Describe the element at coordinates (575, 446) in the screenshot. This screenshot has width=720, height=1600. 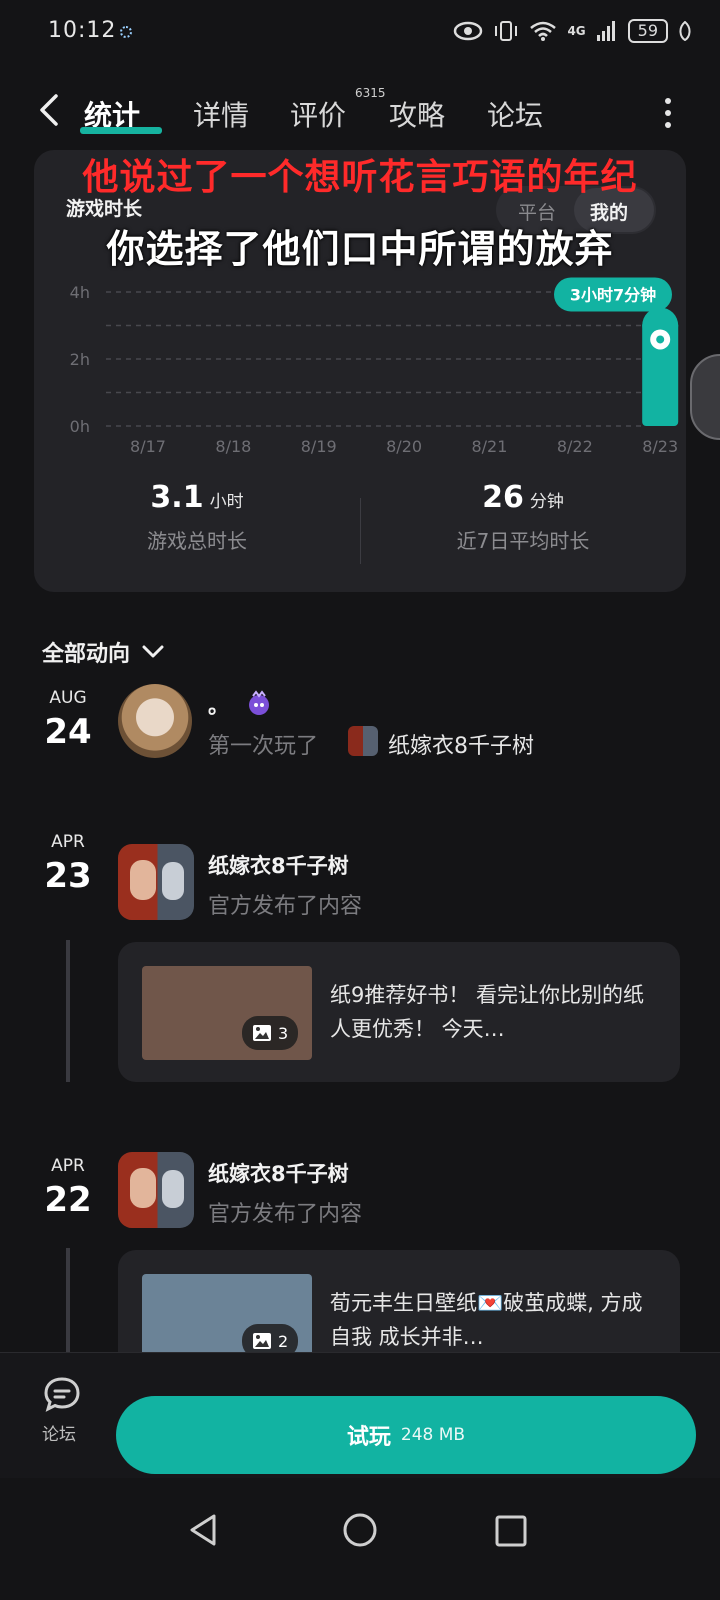
I see `x-tick-label: 8/22` at that location.